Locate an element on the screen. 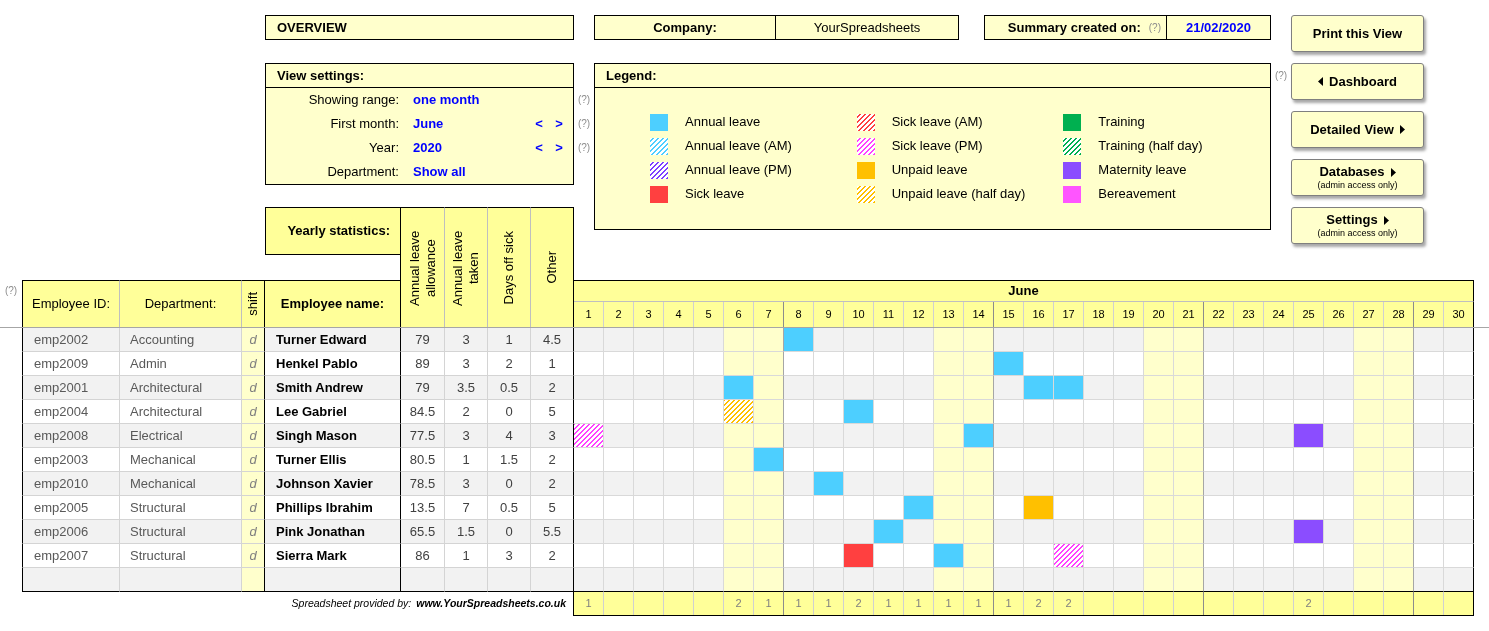 The width and height of the screenshot is (1489, 631). day-number: 30 is located at coordinates (1459, 314).